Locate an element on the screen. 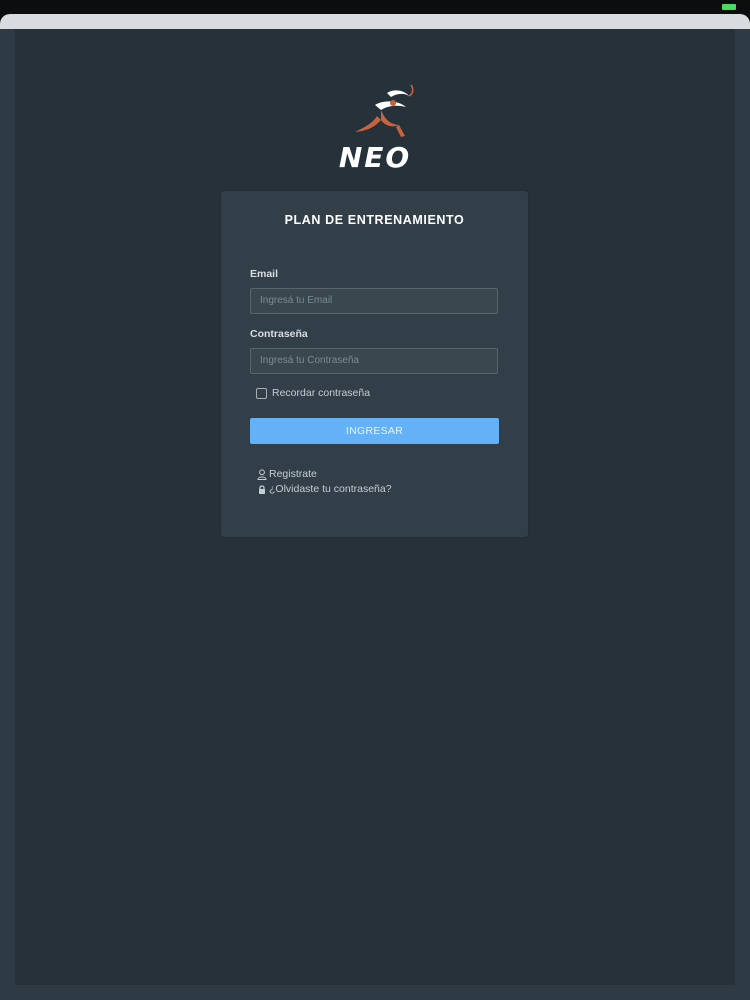 The image size is (750, 1000). lock-icon is located at coordinates (262, 489).